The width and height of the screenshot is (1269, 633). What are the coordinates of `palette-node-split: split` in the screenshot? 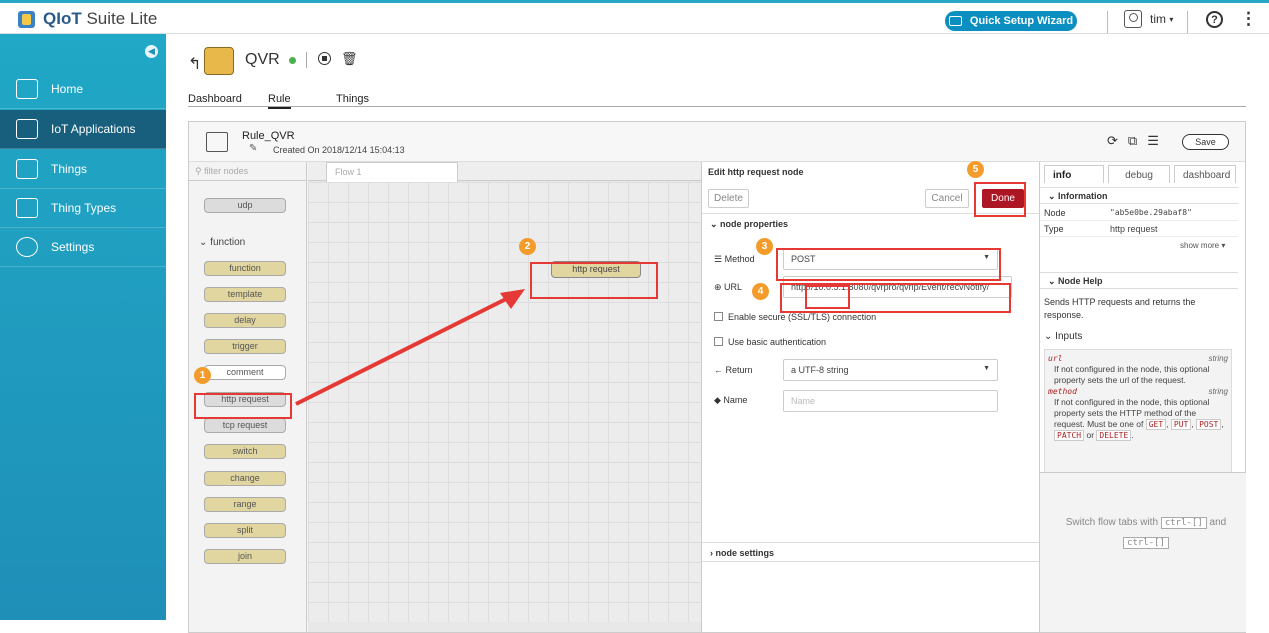 It's located at (245, 530).